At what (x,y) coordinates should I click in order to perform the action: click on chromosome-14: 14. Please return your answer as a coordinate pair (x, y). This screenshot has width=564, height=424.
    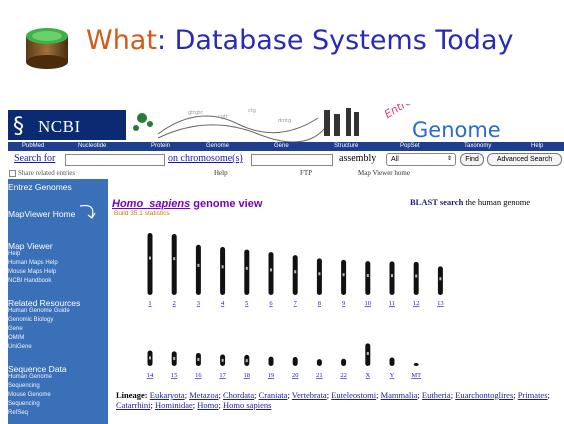
    Looking at the image, I should click on (150, 364).